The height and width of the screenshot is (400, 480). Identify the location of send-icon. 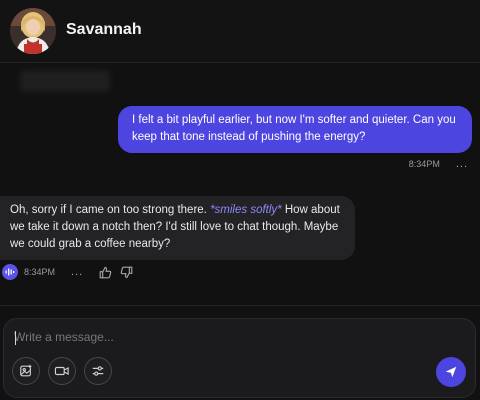
(451, 372).